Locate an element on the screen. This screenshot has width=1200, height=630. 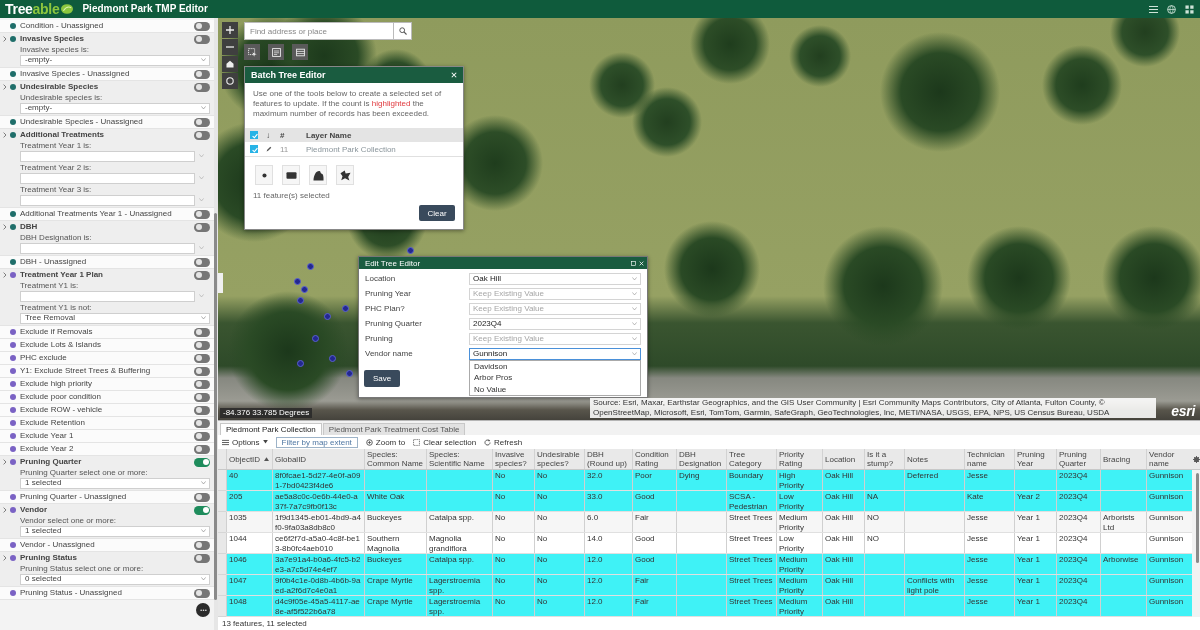
grid-icon is located at coordinates (1189, 9).